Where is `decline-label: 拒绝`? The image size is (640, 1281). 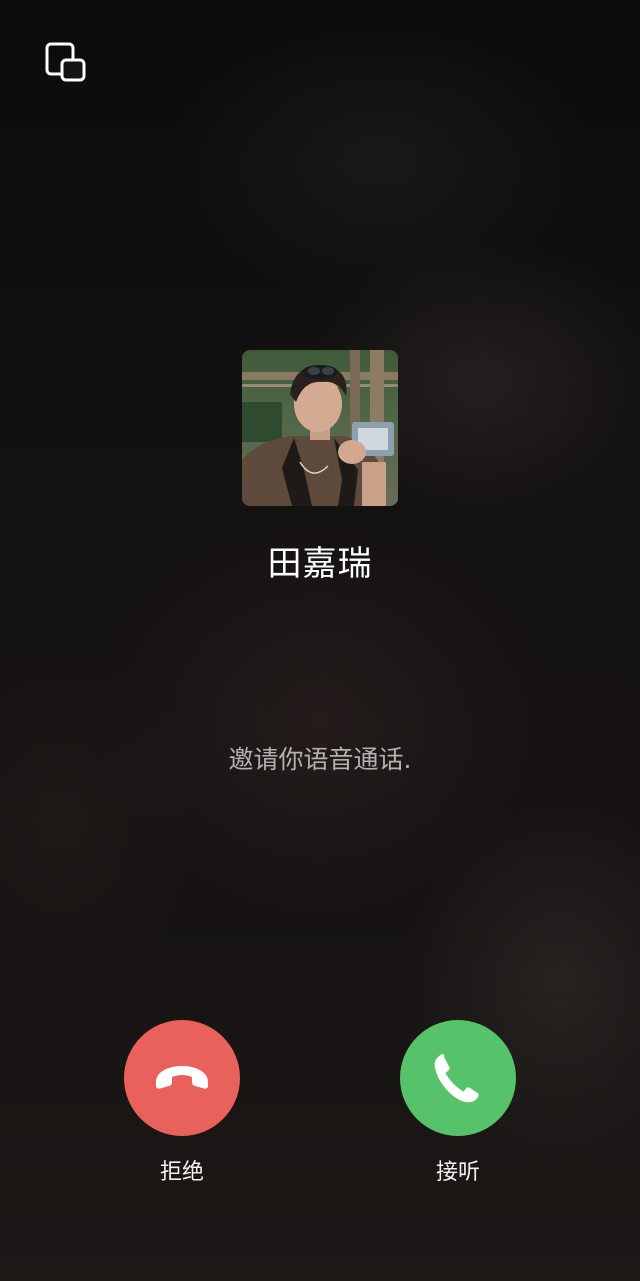 decline-label: 拒绝 is located at coordinates (181, 1172).